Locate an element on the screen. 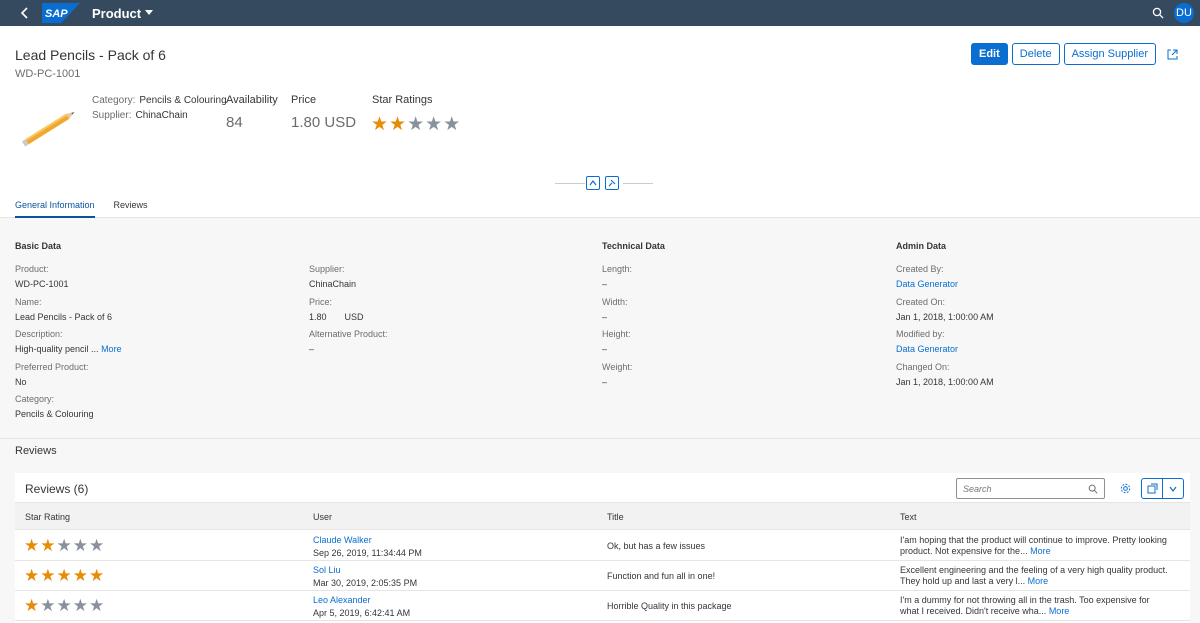  object-title: Lead Pencils - Pack of 6 is located at coordinates (90, 55).